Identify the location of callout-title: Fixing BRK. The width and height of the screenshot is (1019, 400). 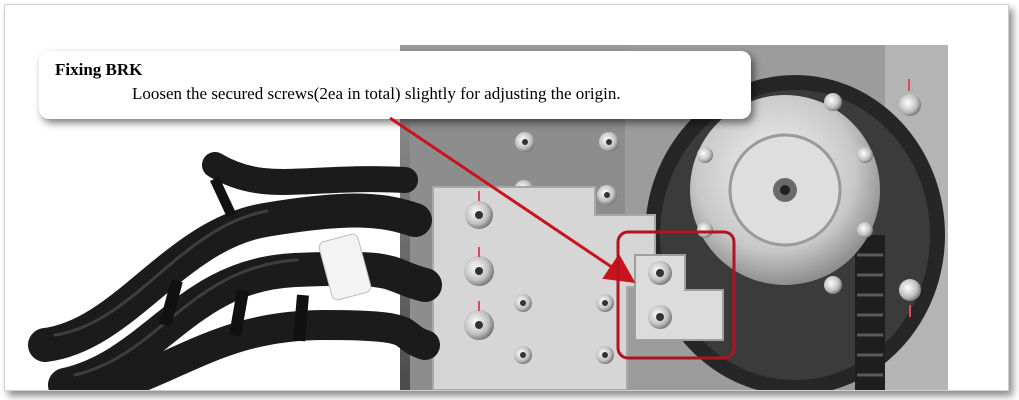
(99, 69).